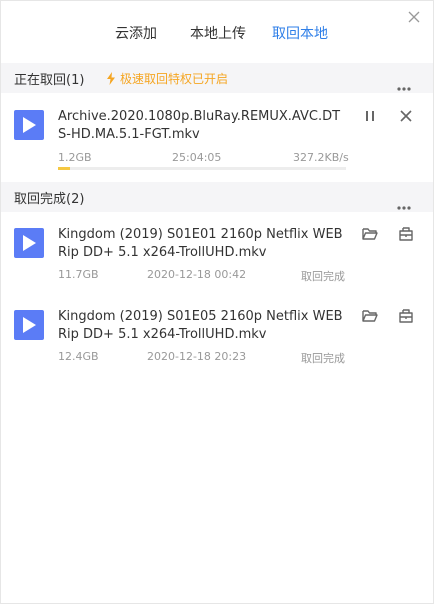  What do you see at coordinates (197, 356) in the screenshot?
I see `completed-date: 2020-12-18 20:23` at bounding box center [197, 356].